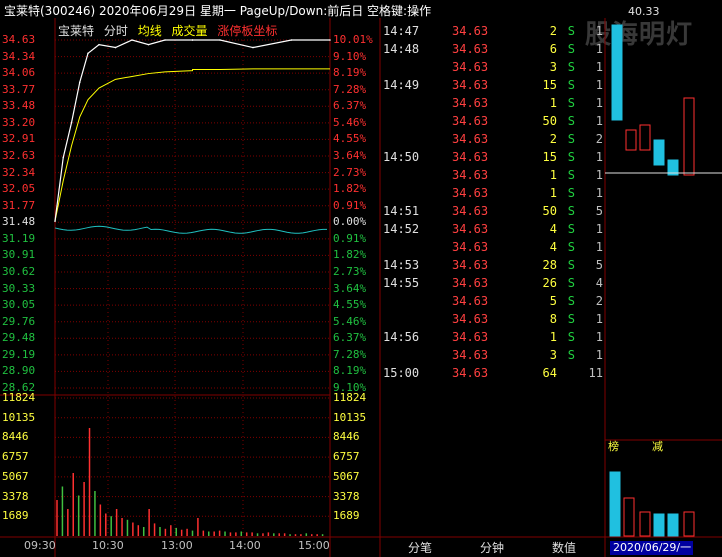 The width and height of the screenshot is (722, 557). What do you see at coordinates (170, 30) in the screenshot?
I see `chart-legend: 宝莱特 分时 均线 成交量 涨停板坐标` at bounding box center [170, 30].